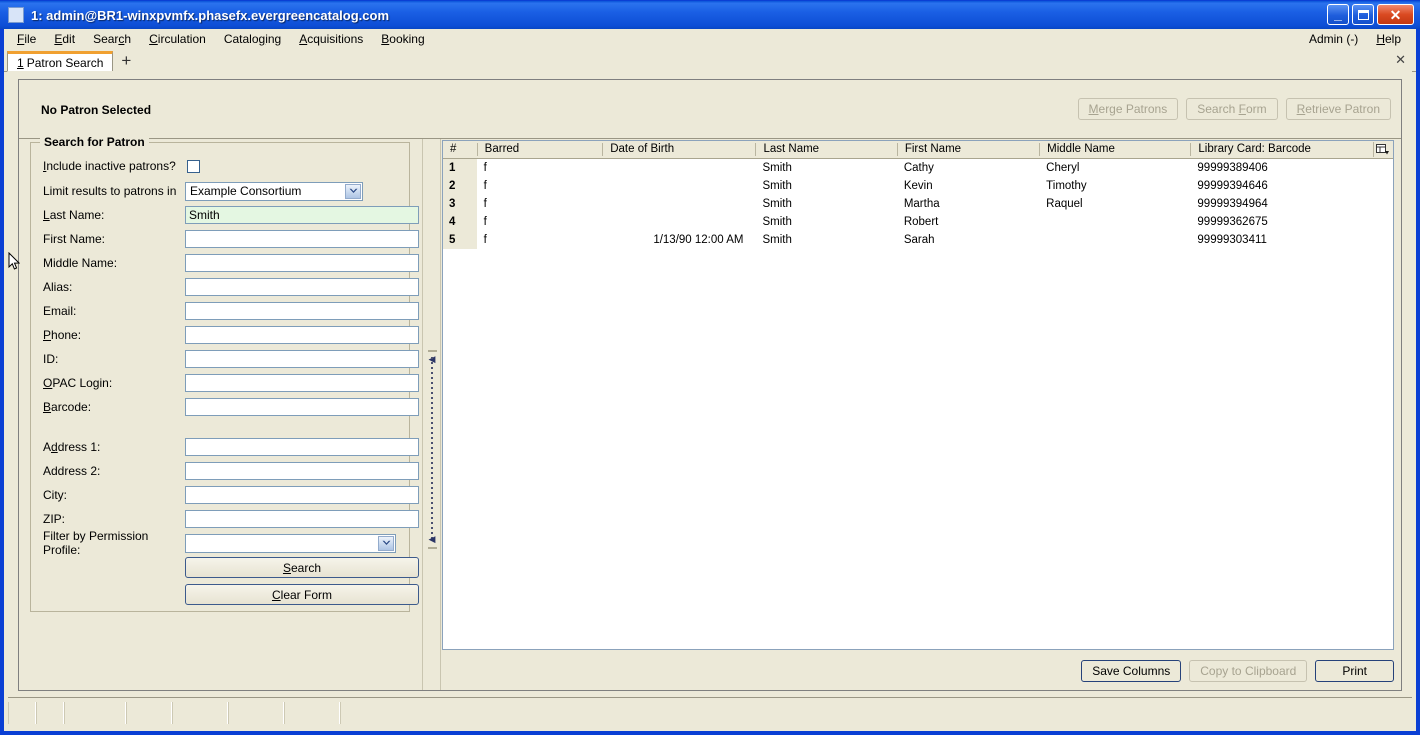  I want to click on menu-bar-right: Admin (-) Help, so click(1355, 39).